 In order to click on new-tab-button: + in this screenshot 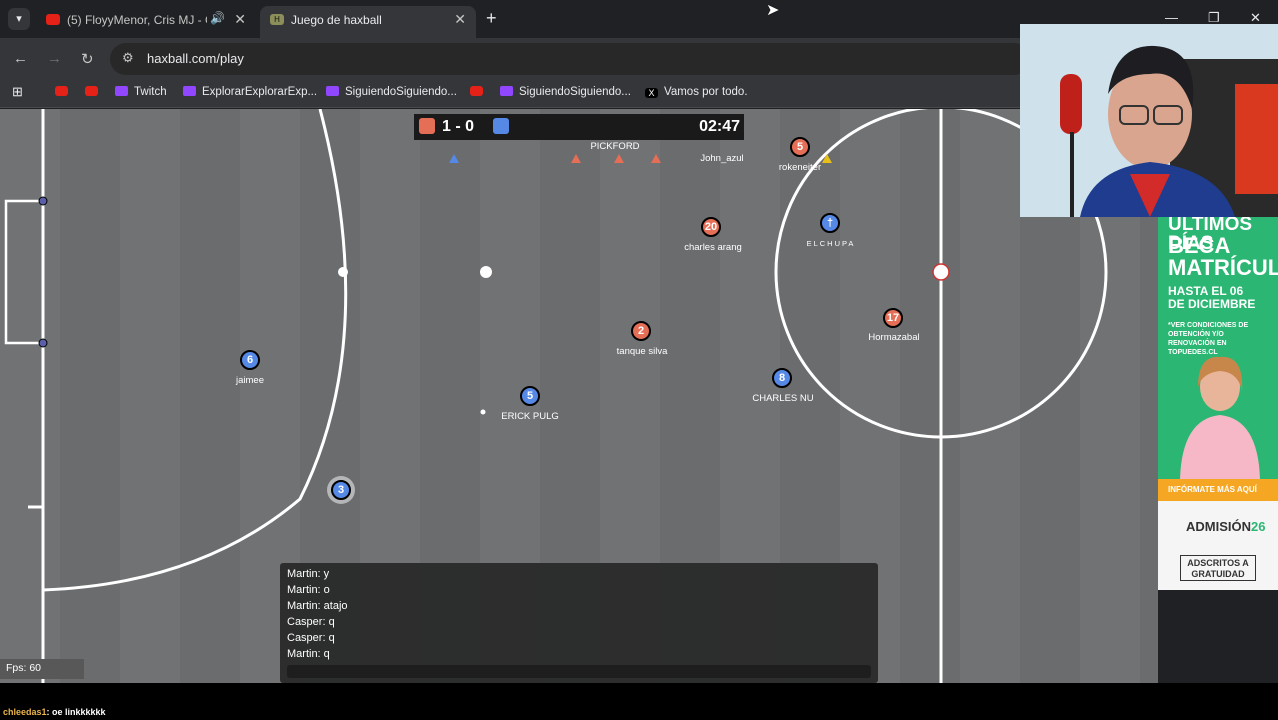, I will do `click(491, 18)`.